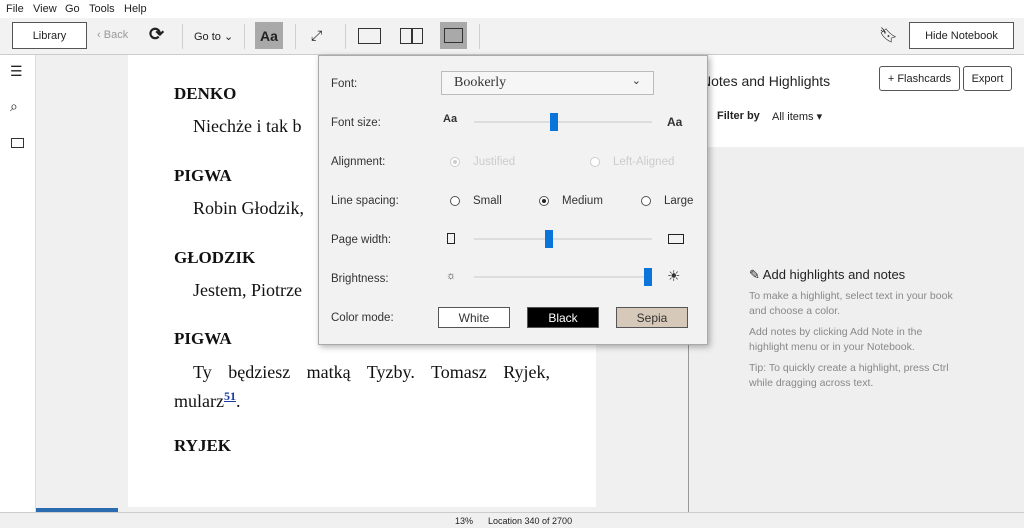  Describe the element at coordinates (16, 71) in the screenshot. I see `table-of-contents-icon: ☰` at that location.